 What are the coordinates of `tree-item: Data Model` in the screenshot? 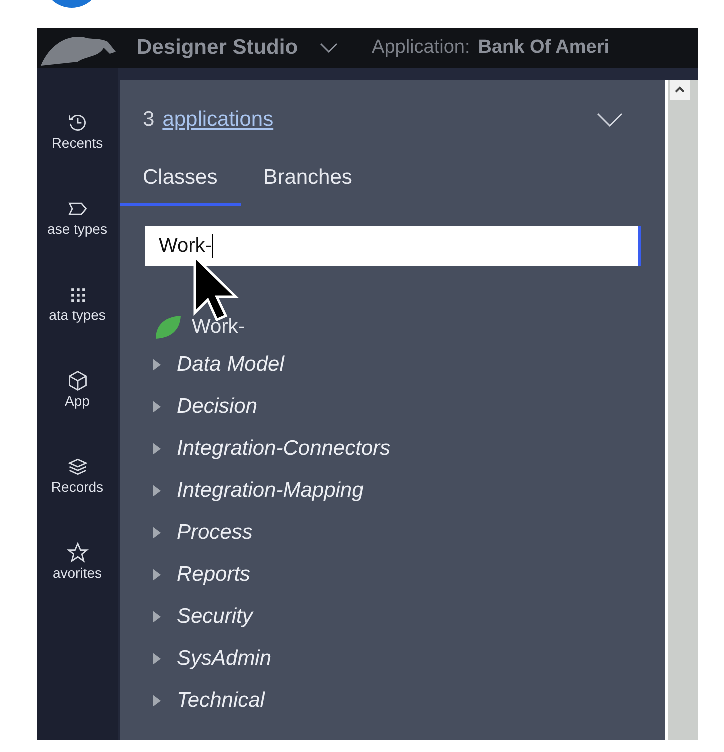 It's located at (230, 365).